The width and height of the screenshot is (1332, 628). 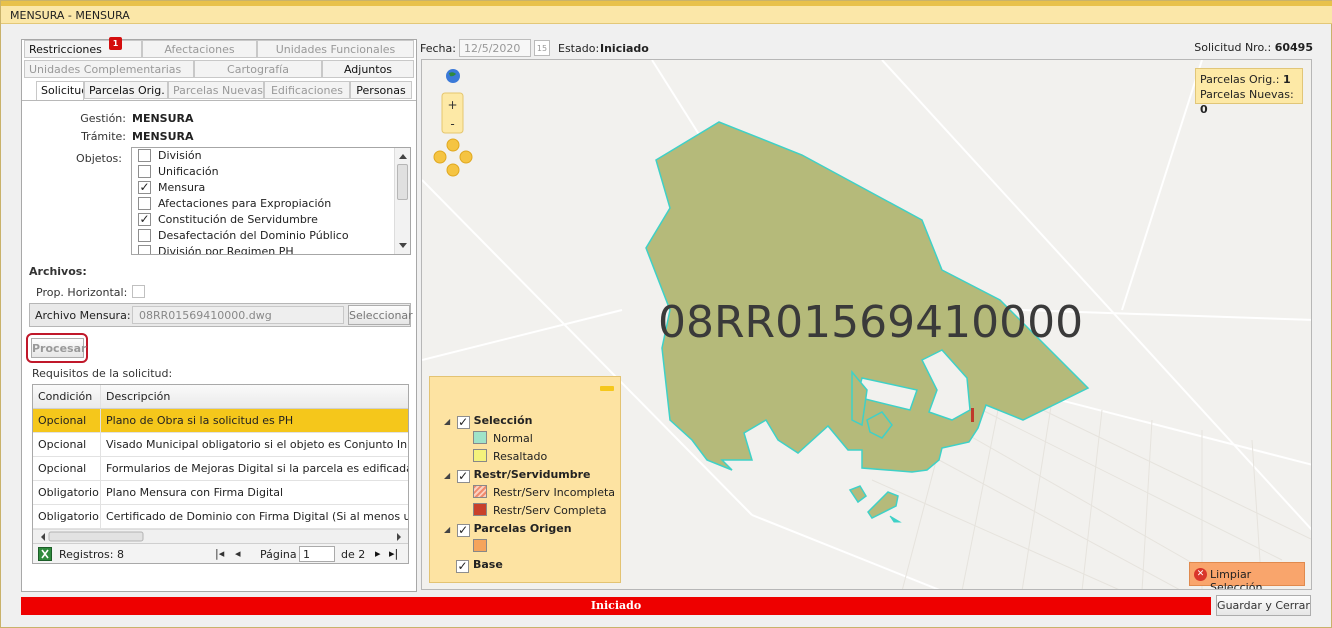 What do you see at coordinates (393, 553) in the screenshot?
I see `last-page-icon: ▸|` at bounding box center [393, 553].